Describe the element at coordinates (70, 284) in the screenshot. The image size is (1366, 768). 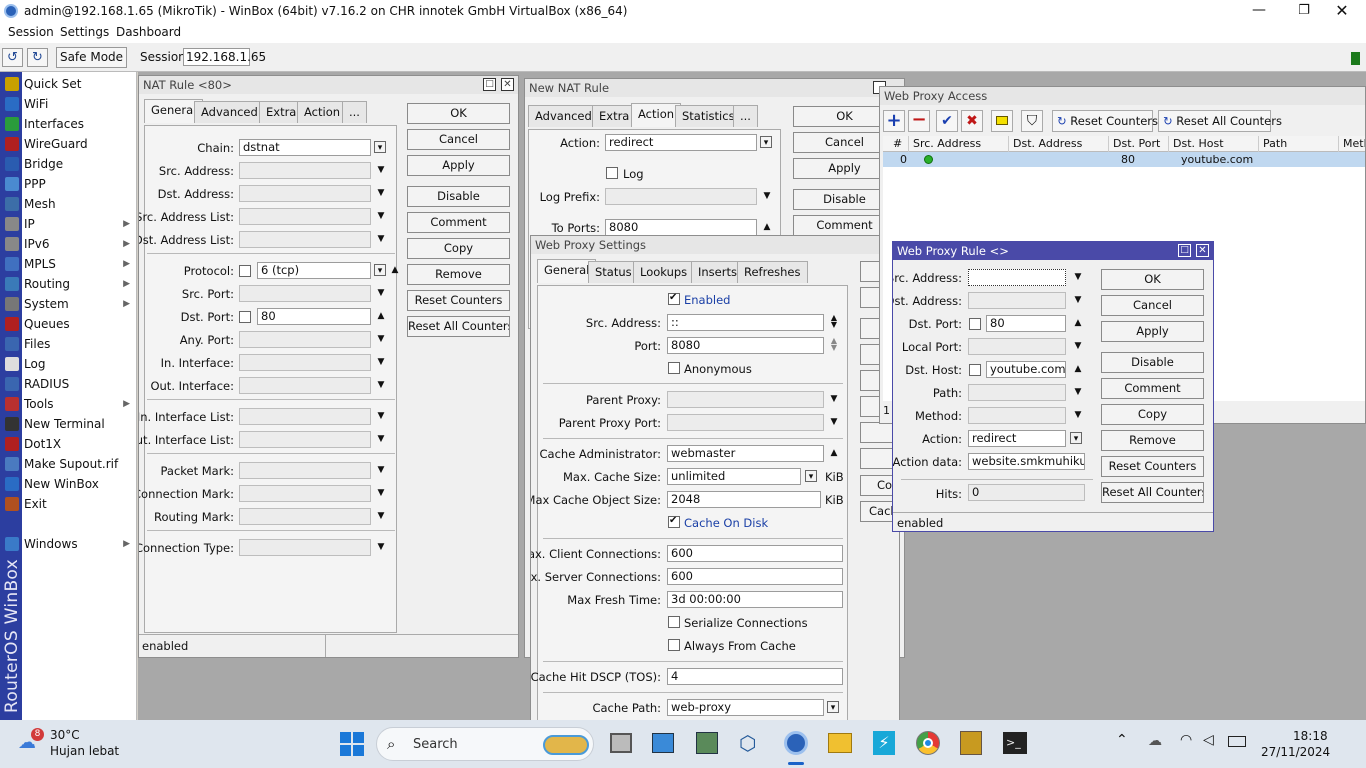
I see `sidebar-item-routing: Routing ▶` at that location.